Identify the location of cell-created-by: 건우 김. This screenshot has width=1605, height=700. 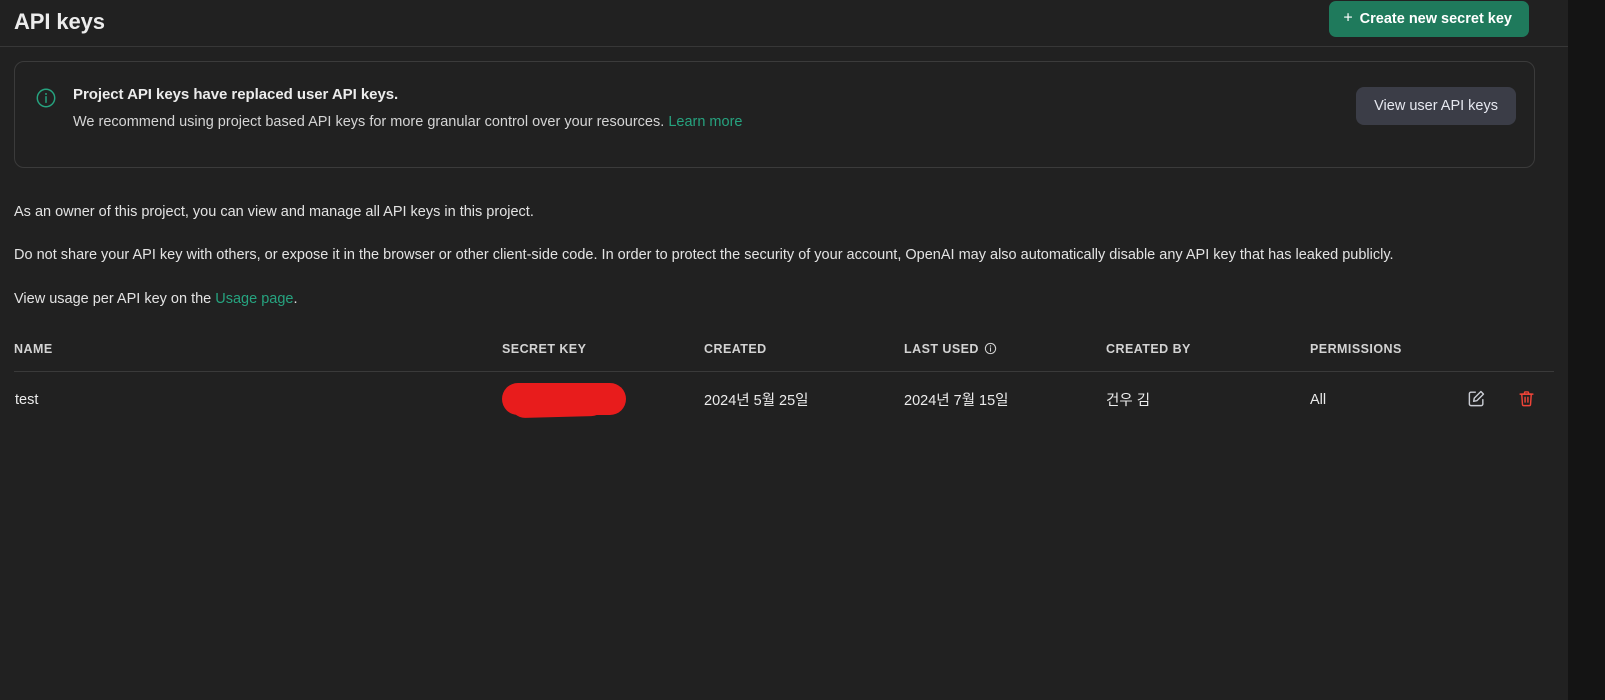
(1128, 401).